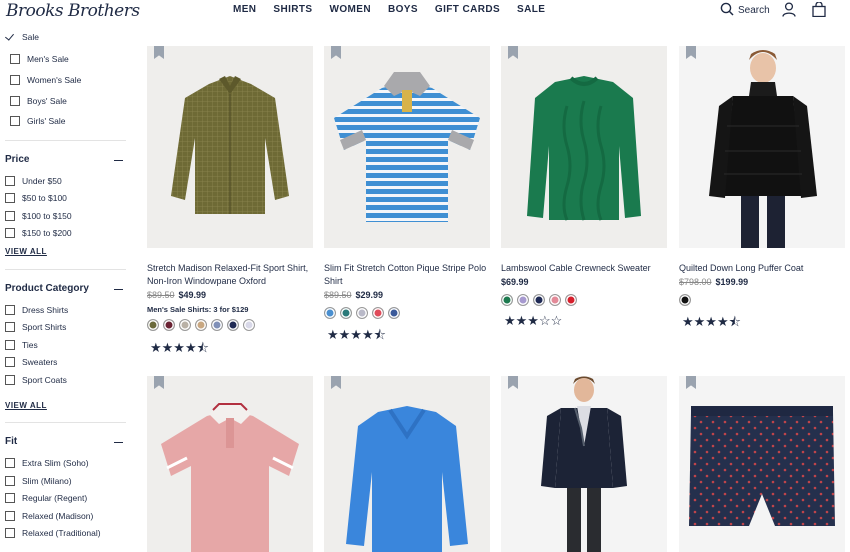 The height and width of the screenshot is (552, 850). I want to click on filter-ties: Ties, so click(21, 345).